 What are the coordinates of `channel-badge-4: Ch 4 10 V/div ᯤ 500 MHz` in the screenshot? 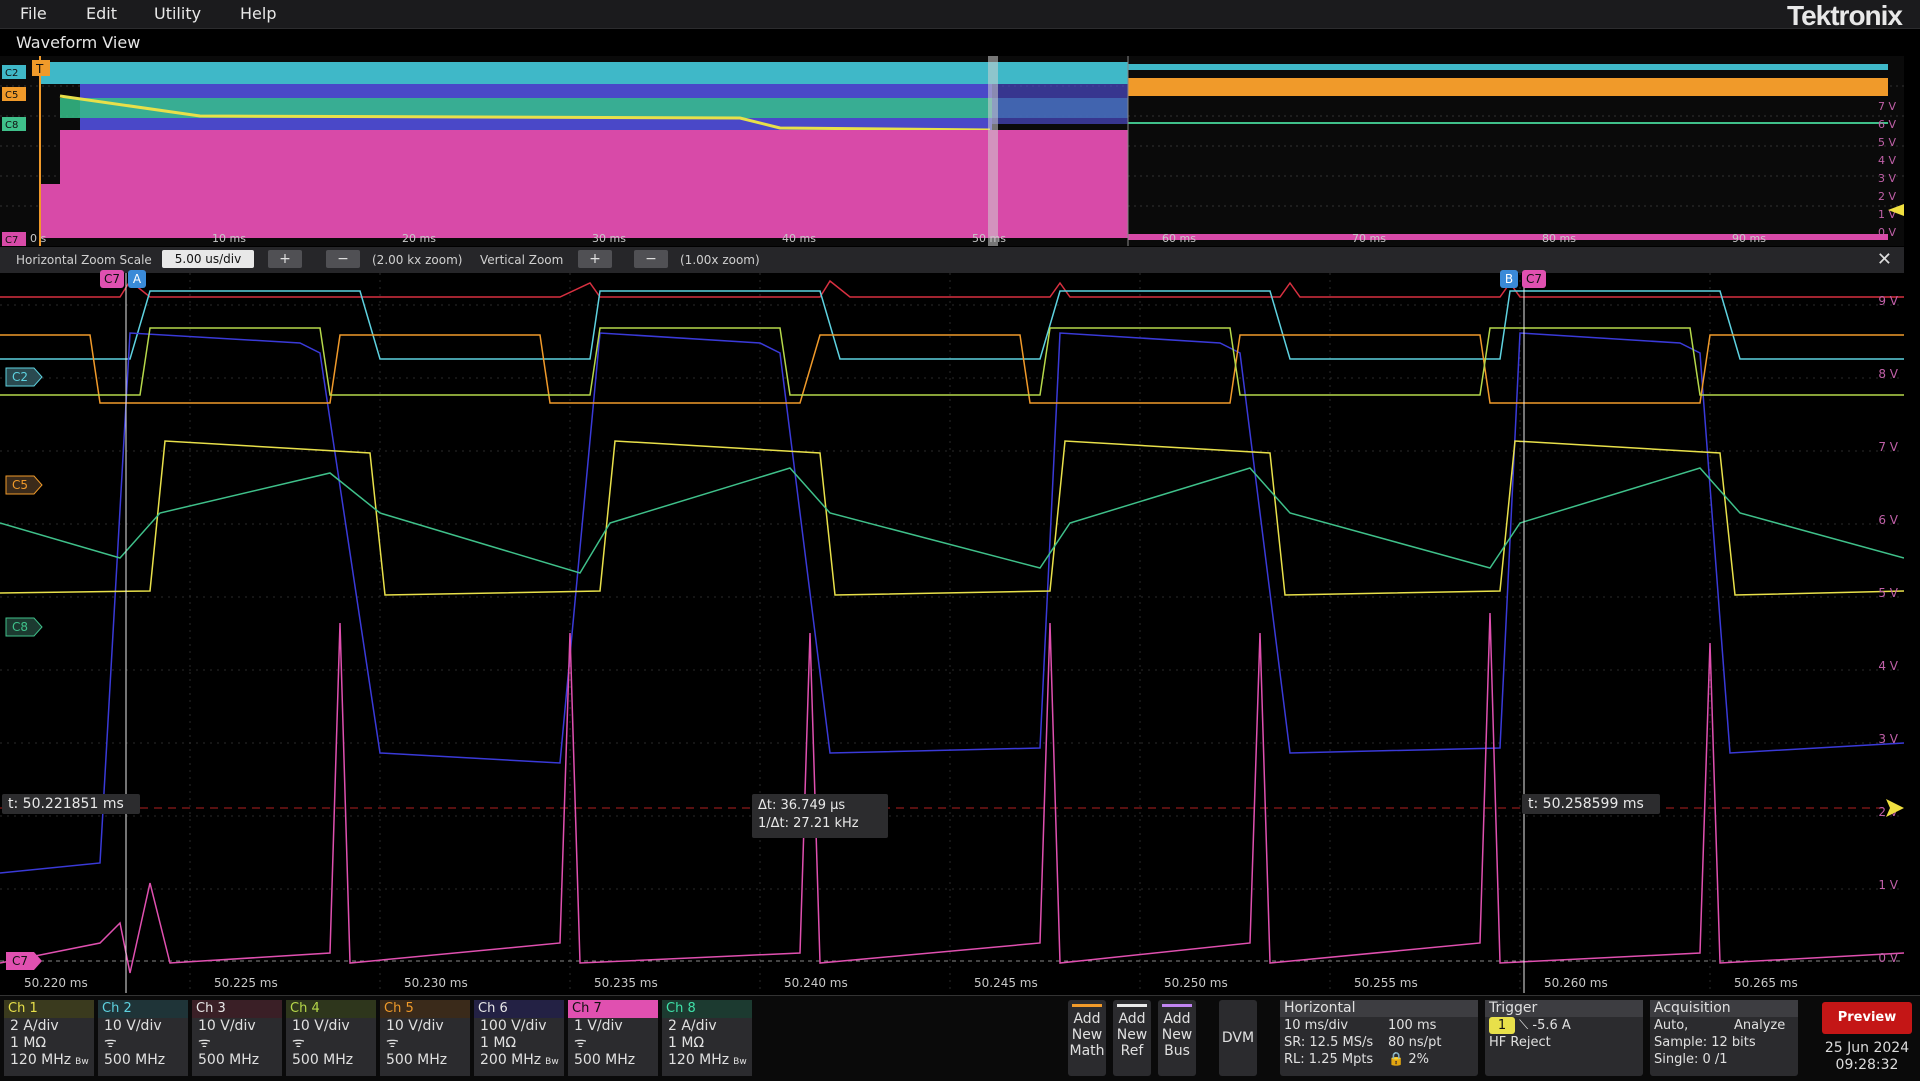 It's located at (331, 1038).